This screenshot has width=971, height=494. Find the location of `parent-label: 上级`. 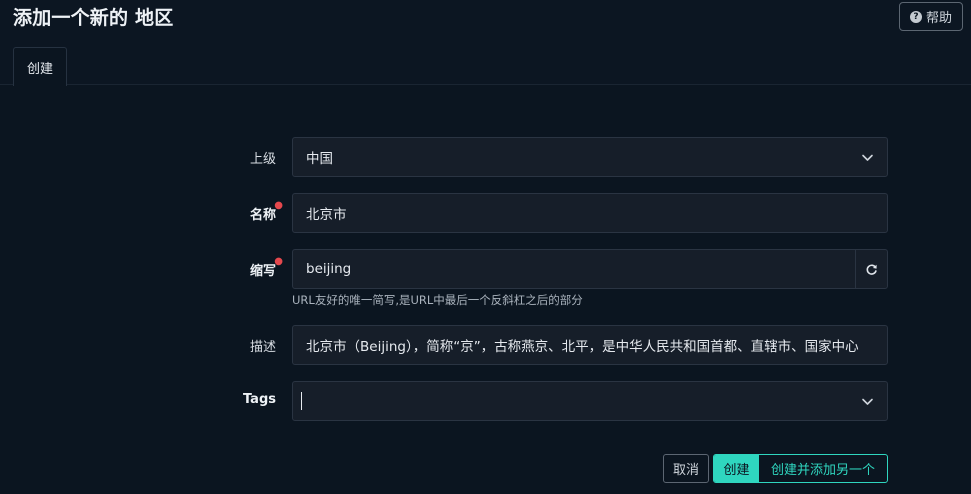

parent-label: 上级 is located at coordinates (262, 159).